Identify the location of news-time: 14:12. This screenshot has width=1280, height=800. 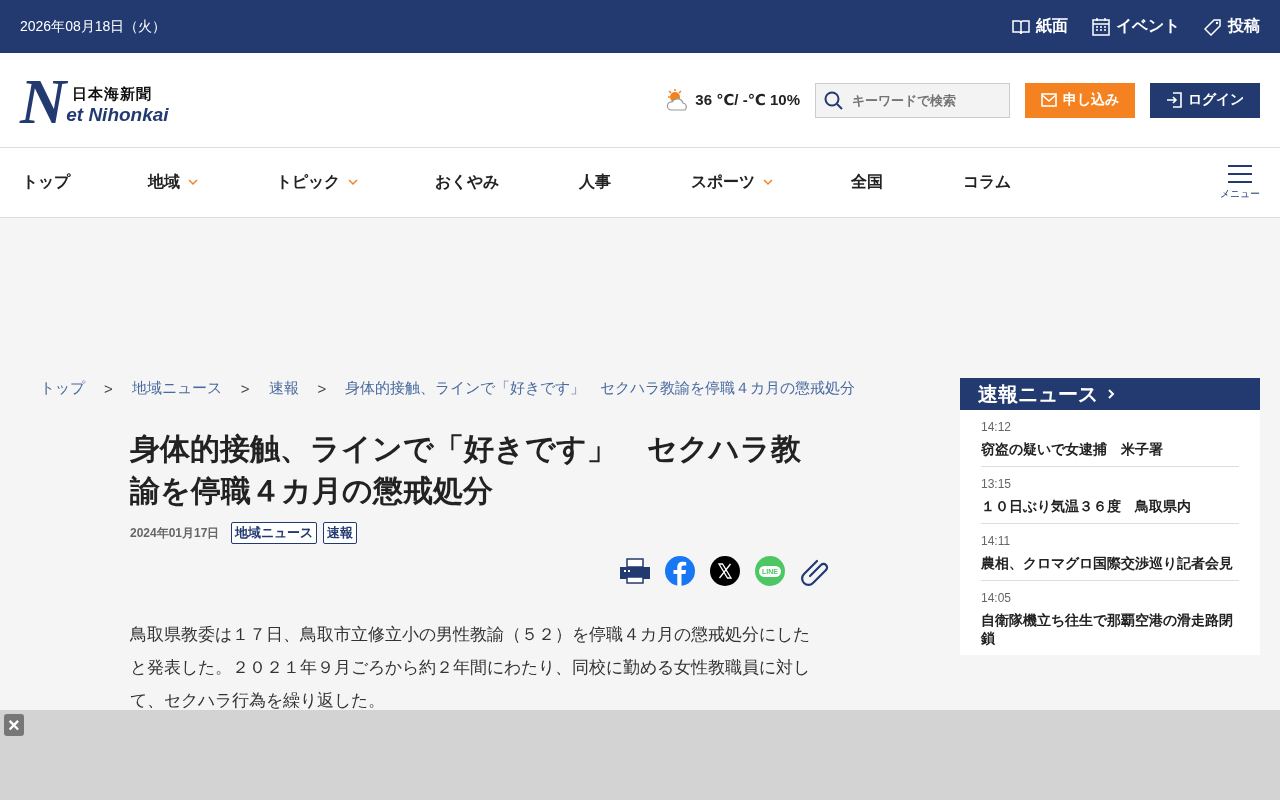
(997, 427).